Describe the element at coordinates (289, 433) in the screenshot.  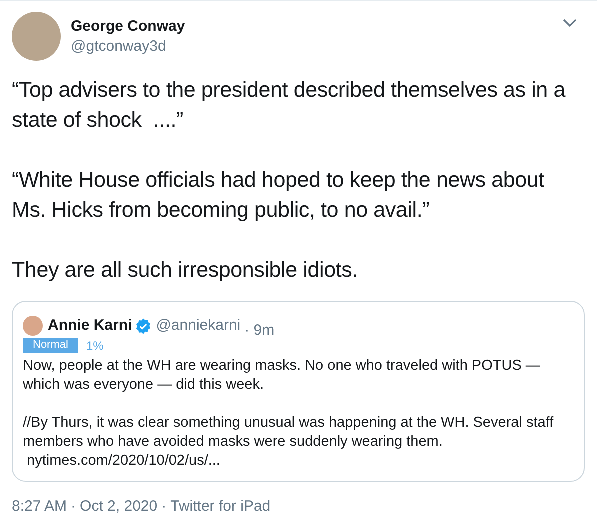
I see `quoted-text: //By Thurs, it was clear something unusual was happening at the WH. Several staff members who have avoided masks were suddenly wearing them.` at that location.